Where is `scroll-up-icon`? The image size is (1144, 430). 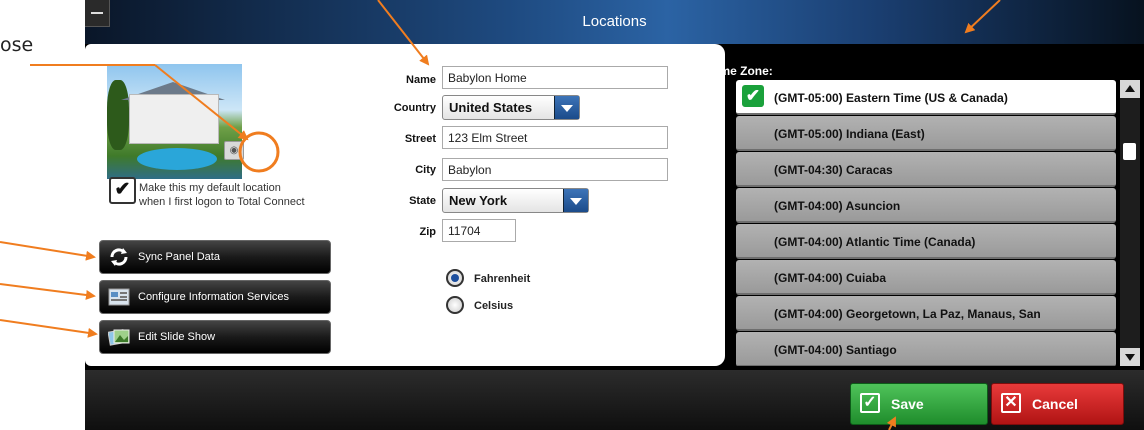
scroll-up-icon is located at coordinates (1130, 89).